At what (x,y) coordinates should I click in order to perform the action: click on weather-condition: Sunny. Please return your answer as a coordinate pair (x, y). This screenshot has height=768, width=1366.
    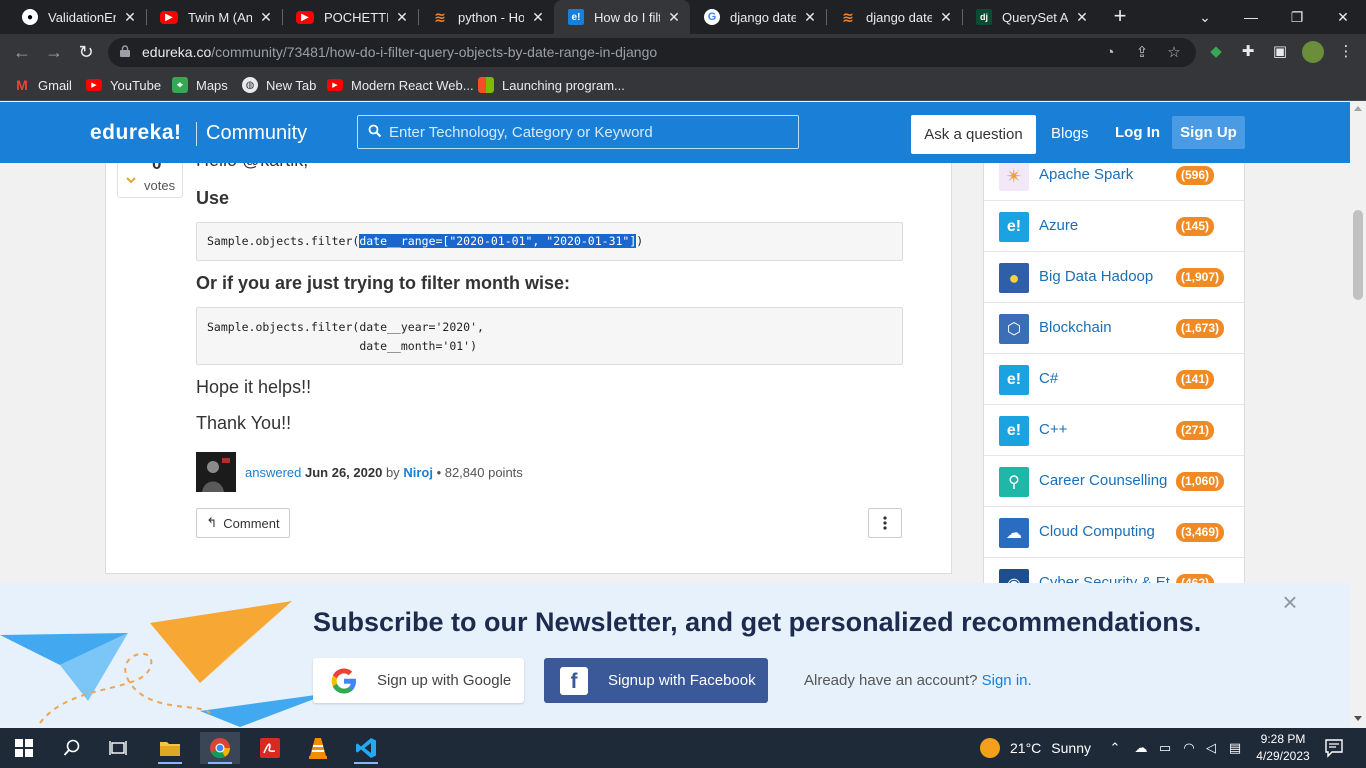
    Looking at the image, I should click on (1071, 748).